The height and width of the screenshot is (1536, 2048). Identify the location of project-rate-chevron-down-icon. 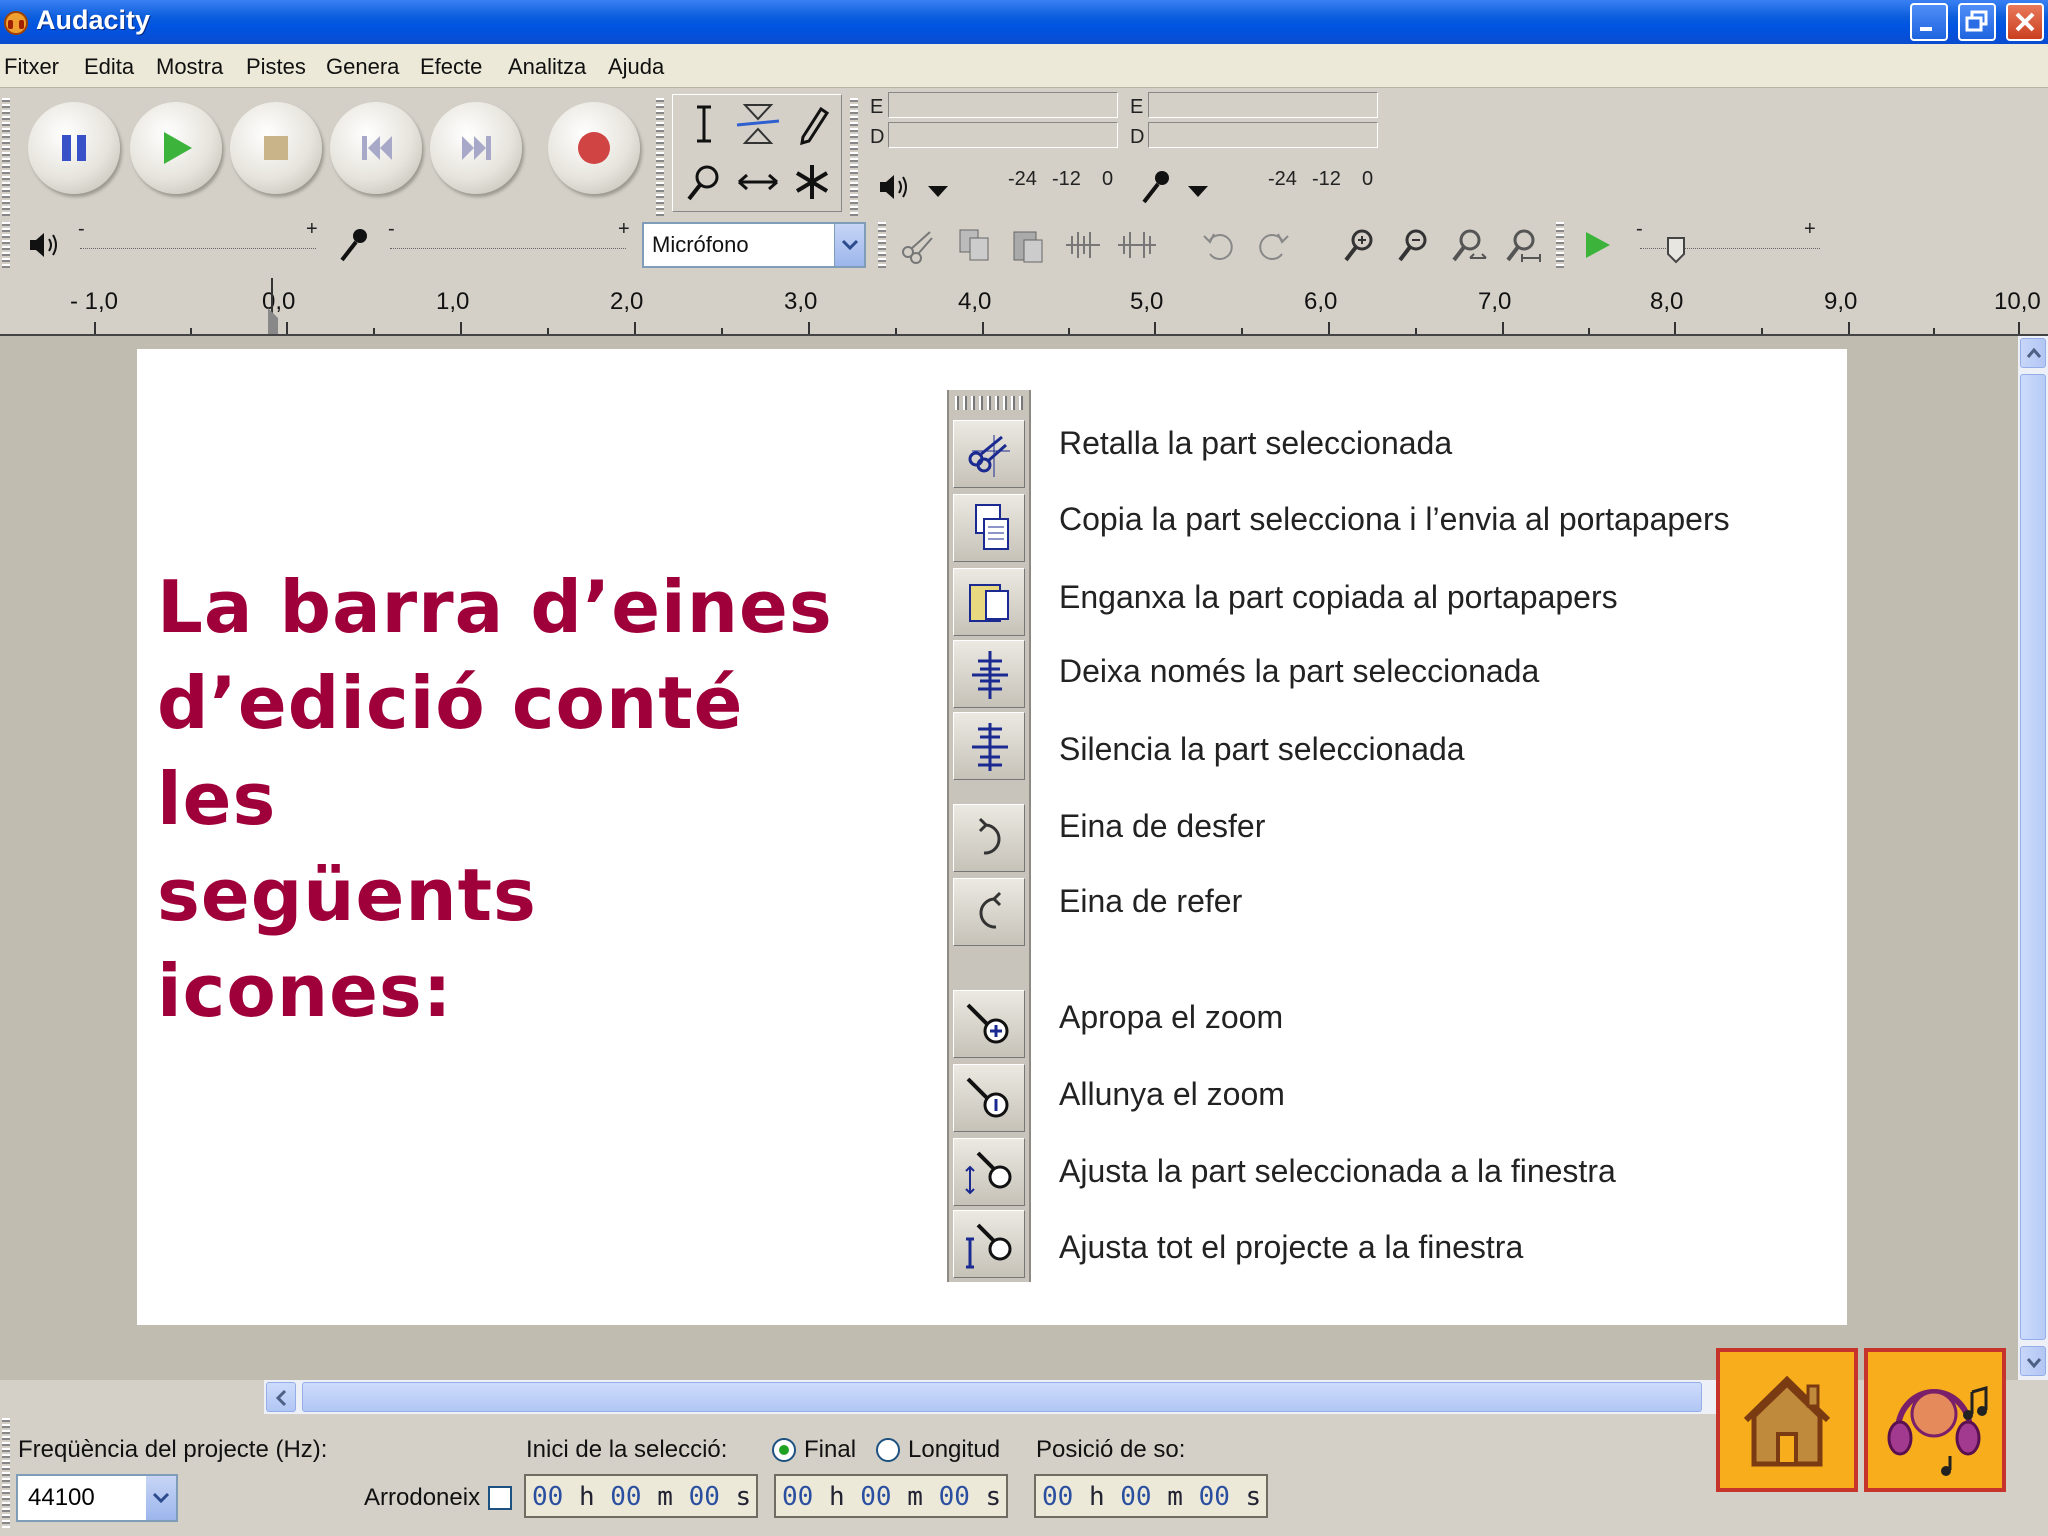
(161, 1498).